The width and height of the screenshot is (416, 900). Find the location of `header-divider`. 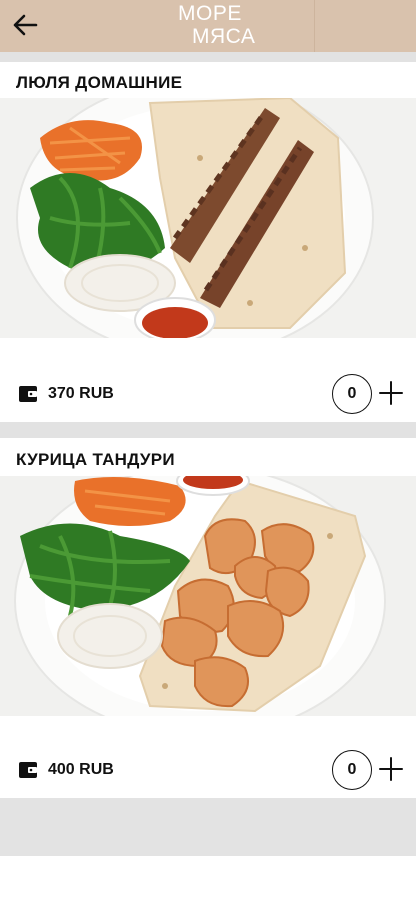

header-divider is located at coordinates (314, 26).